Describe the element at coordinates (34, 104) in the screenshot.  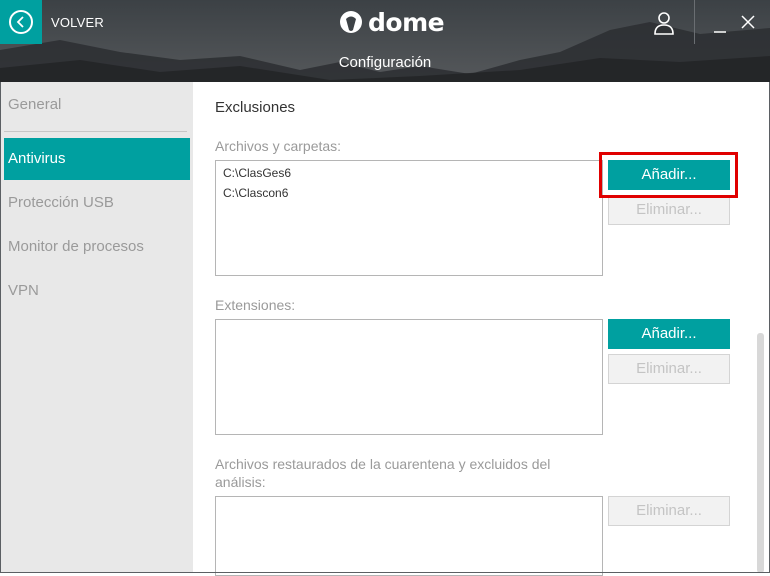
I see `sidebar-item-general: General` at that location.